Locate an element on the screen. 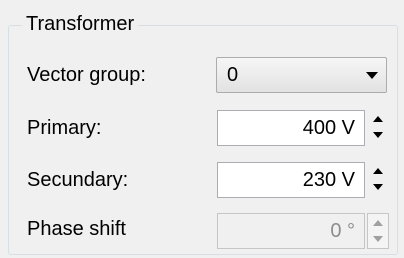 The image size is (404, 258). phase-shift-spin-buttons is located at coordinates (378, 231).